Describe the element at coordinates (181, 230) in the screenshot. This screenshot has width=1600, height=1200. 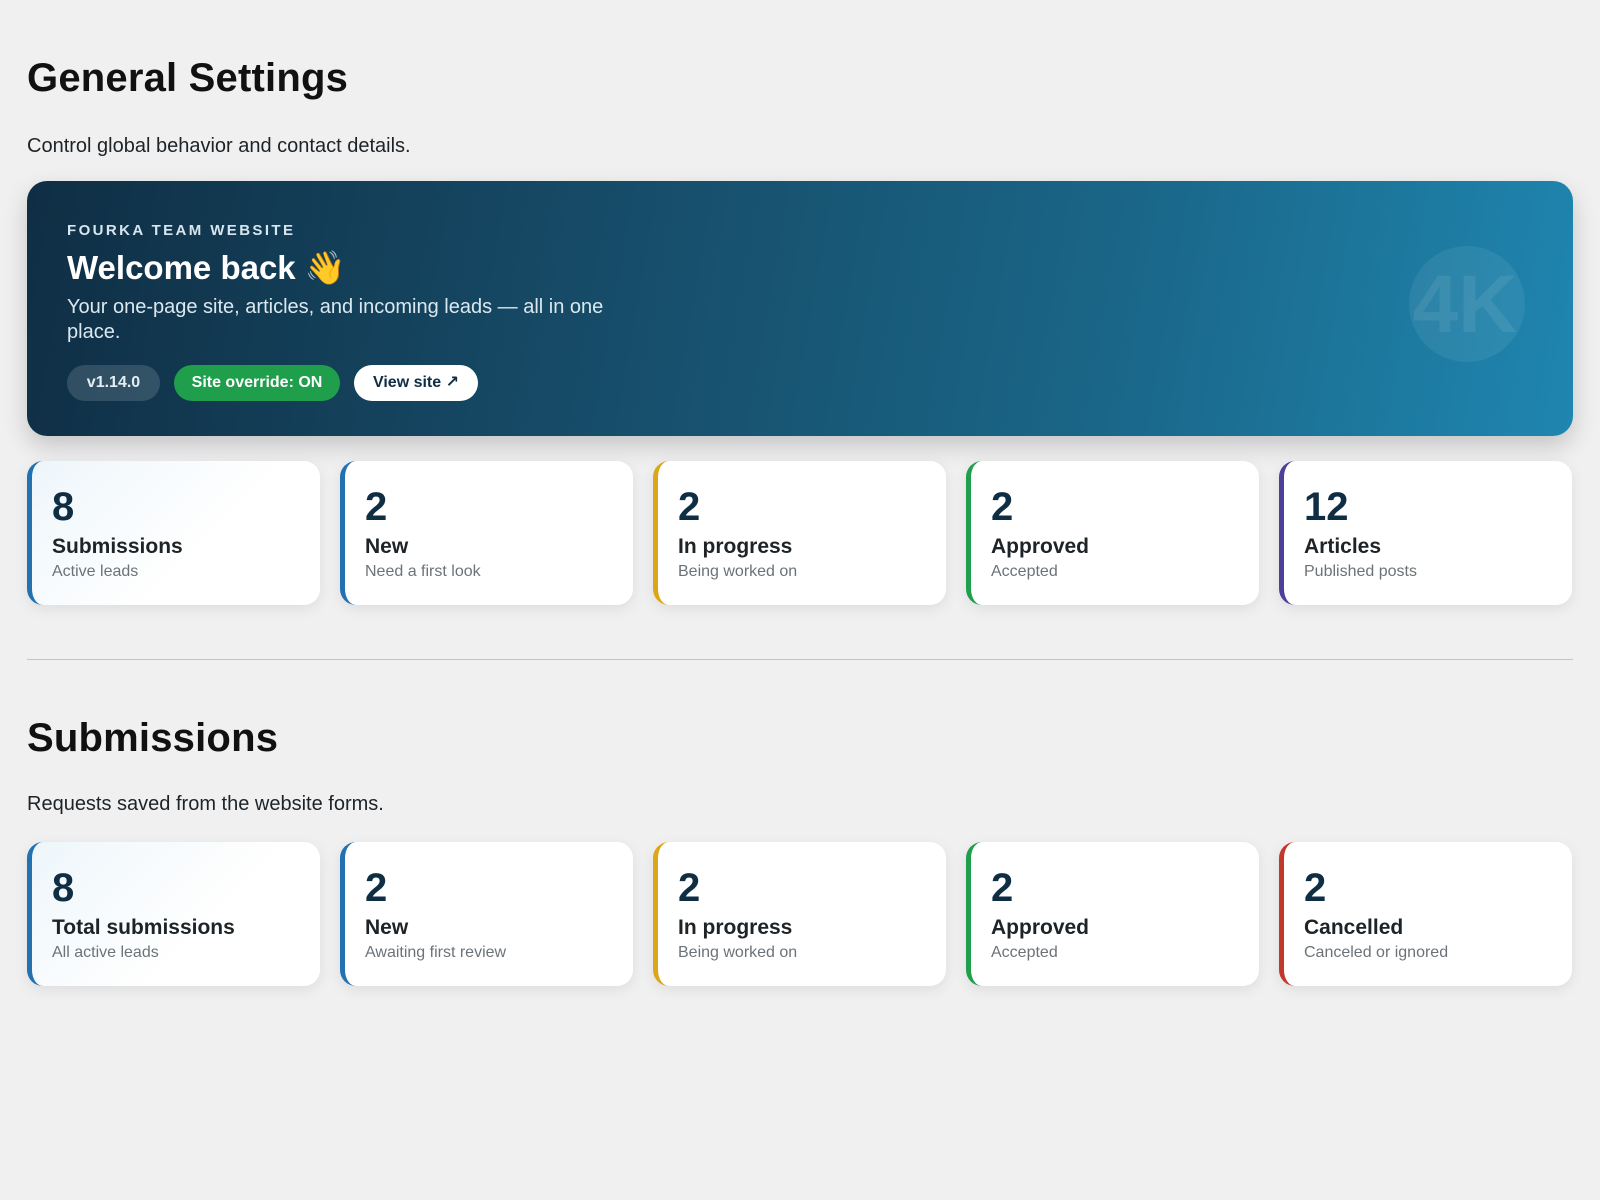
I see `banner-eyebrow: FOURKA TEAM WEBSITE` at that location.